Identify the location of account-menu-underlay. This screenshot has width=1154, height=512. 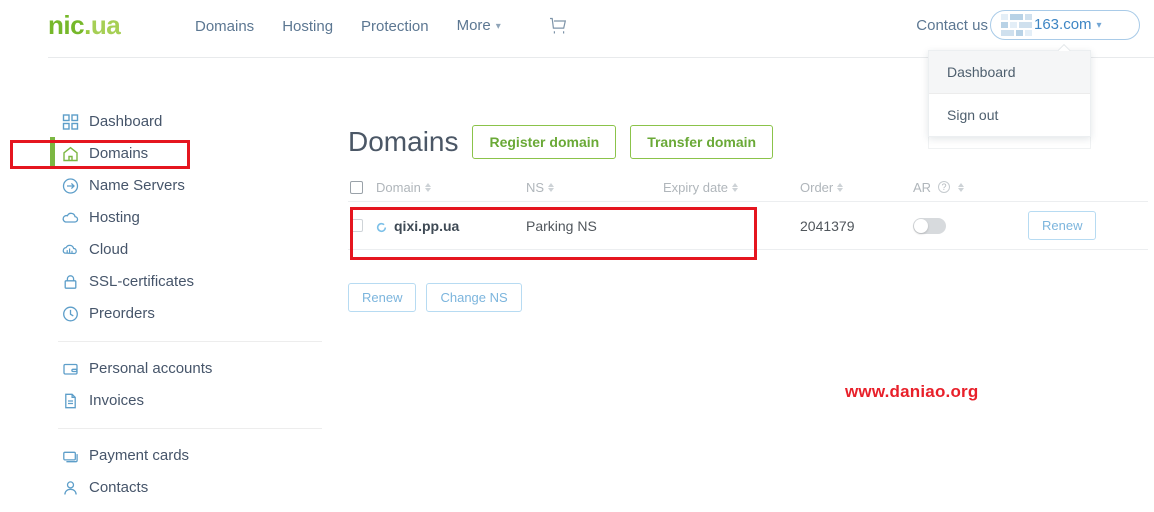
(1009, 142).